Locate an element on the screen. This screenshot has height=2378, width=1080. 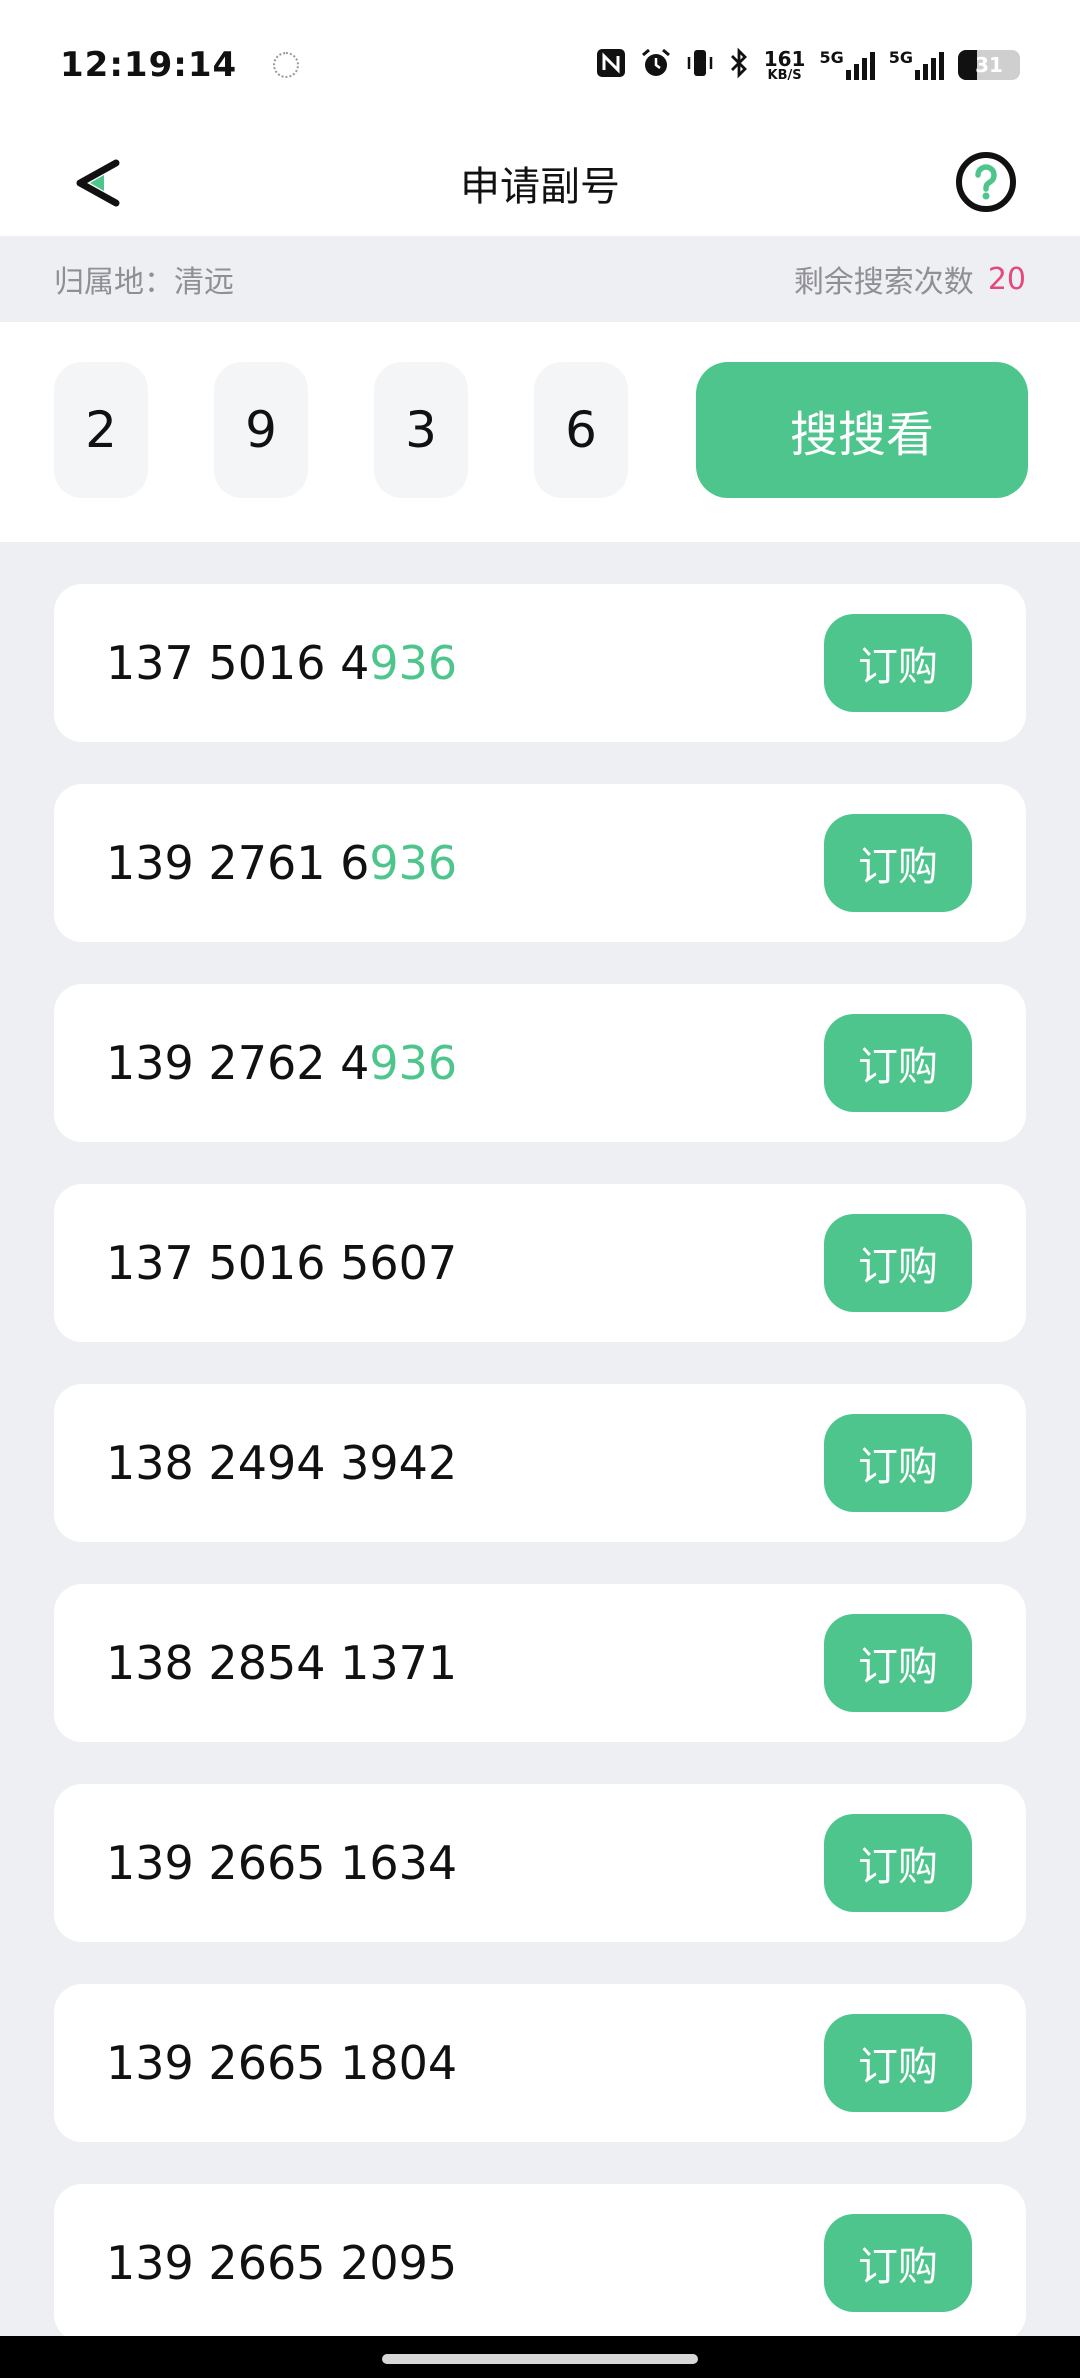
number-prefix: 139 2762 4 is located at coordinates (238, 1063).